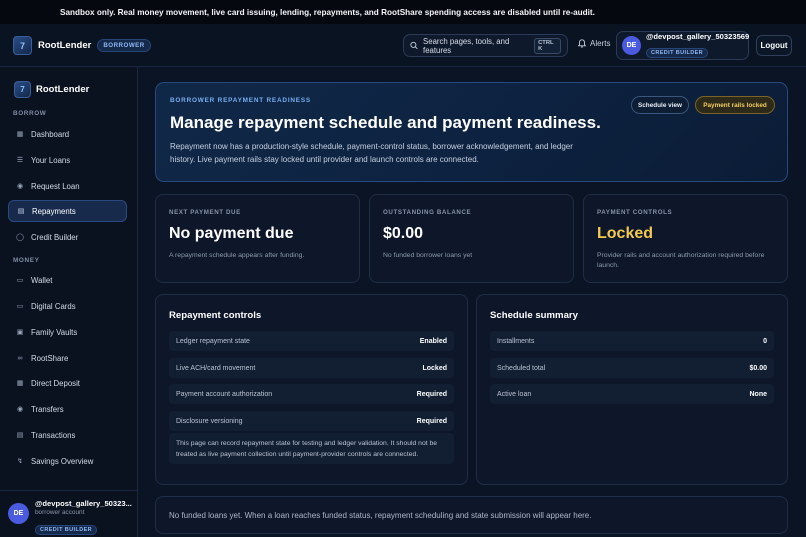 Image resolution: width=806 pixels, height=537 pixels. Describe the element at coordinates (62, 461) in the screenshot. I see `sidebar-item-label: Savings Overview` at that location.